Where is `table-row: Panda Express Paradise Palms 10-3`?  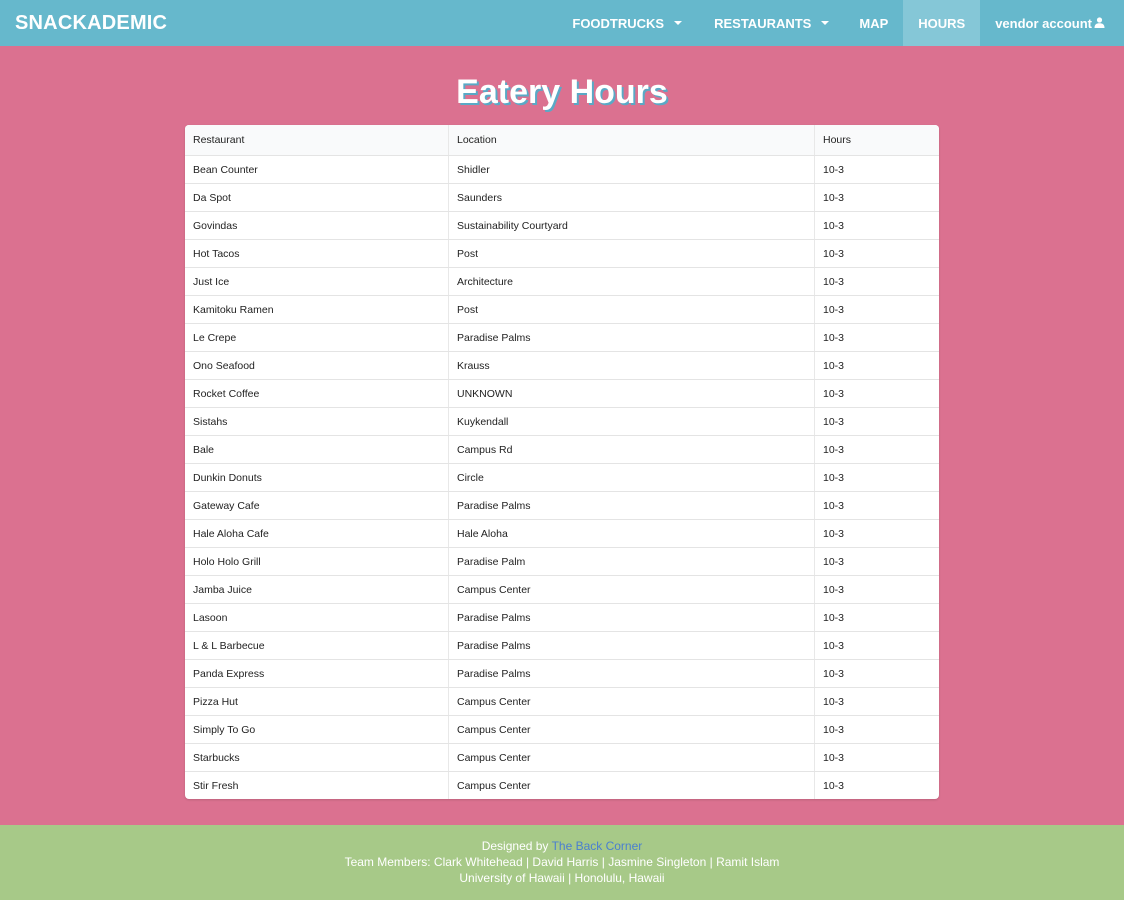
table-row: Panda Express Paradise Palms 10-3 is located at coordinates (562, 673).